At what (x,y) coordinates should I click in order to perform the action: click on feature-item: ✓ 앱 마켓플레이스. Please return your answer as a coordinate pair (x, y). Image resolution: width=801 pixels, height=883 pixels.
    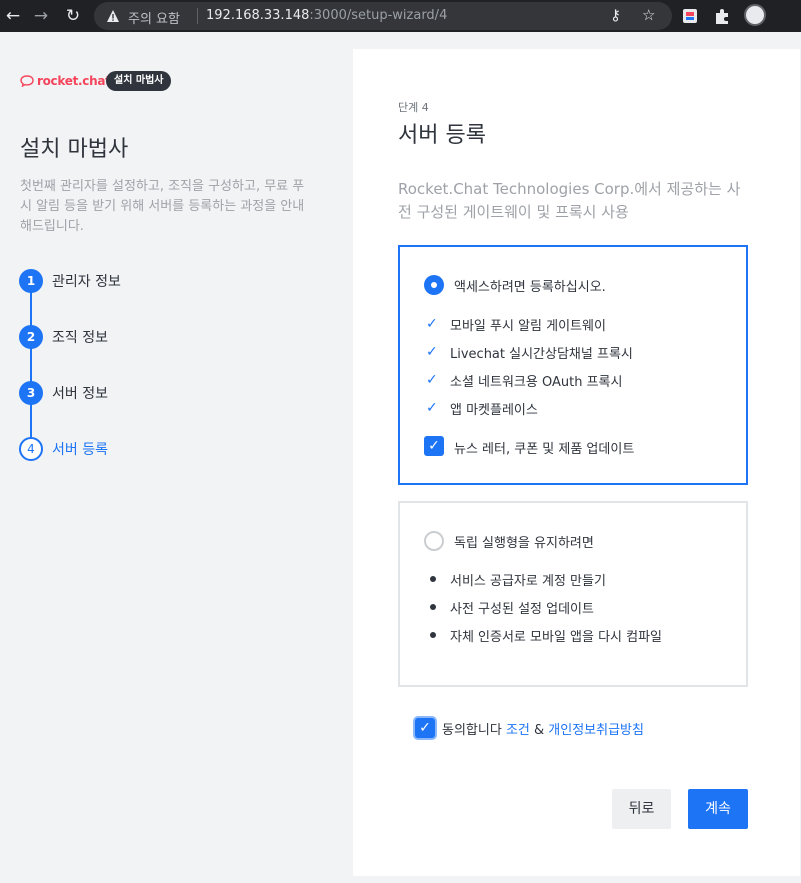
    Looking at the image, I should click on (482, 408).